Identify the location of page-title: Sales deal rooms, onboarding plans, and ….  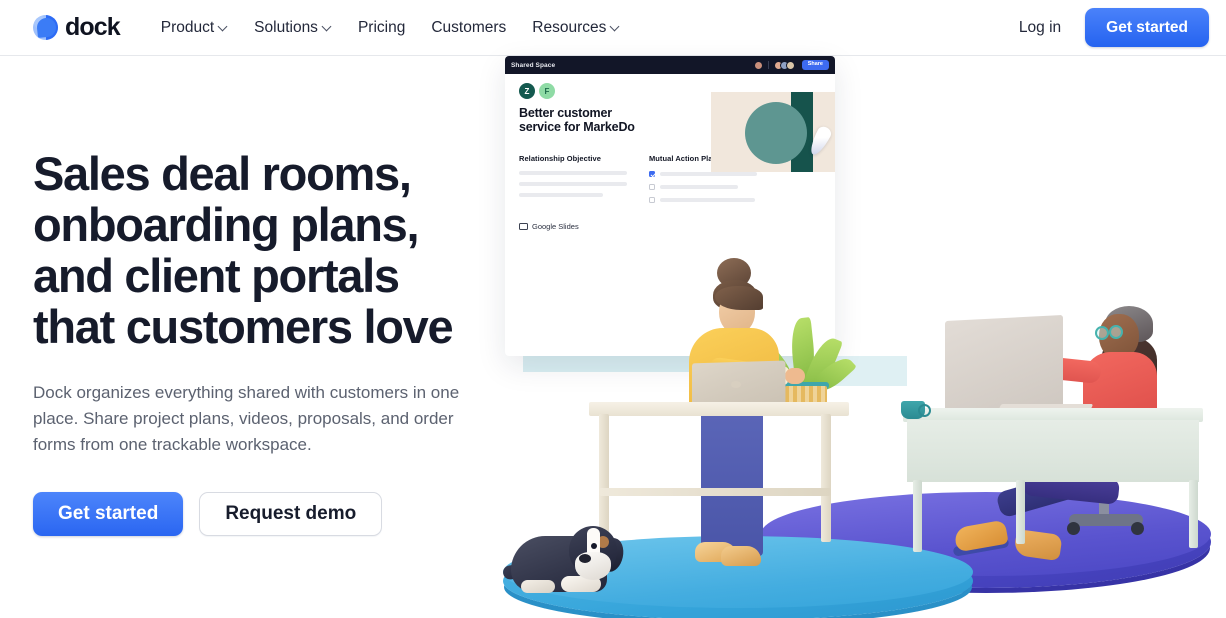
(243, 250).